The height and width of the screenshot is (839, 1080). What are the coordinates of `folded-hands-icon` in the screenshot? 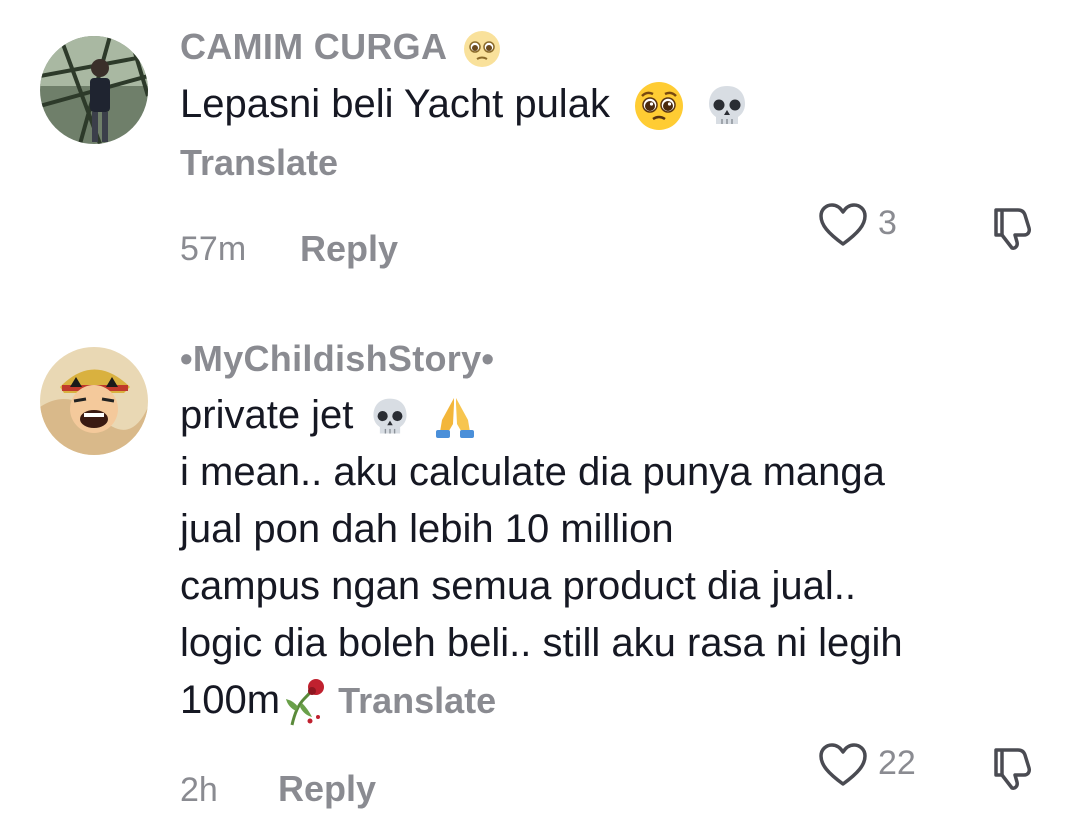 It's located at (455, 417).